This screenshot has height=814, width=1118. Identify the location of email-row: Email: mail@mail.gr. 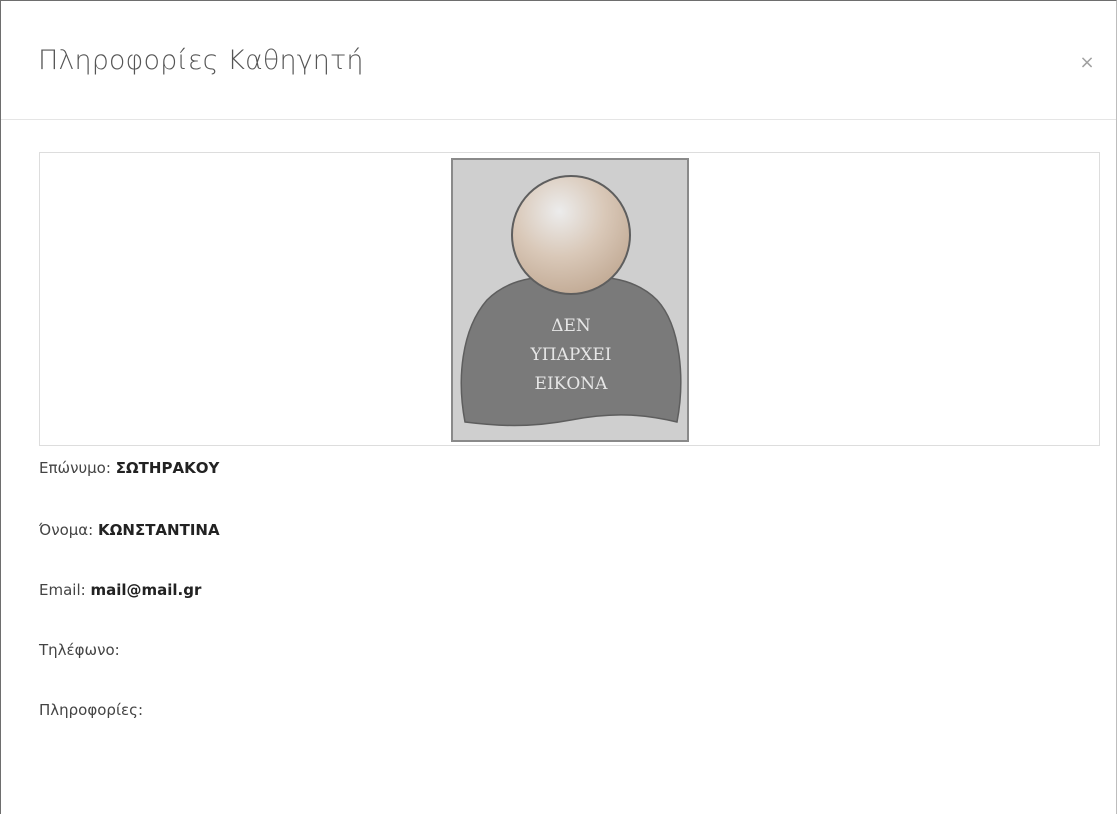
(120, 590).